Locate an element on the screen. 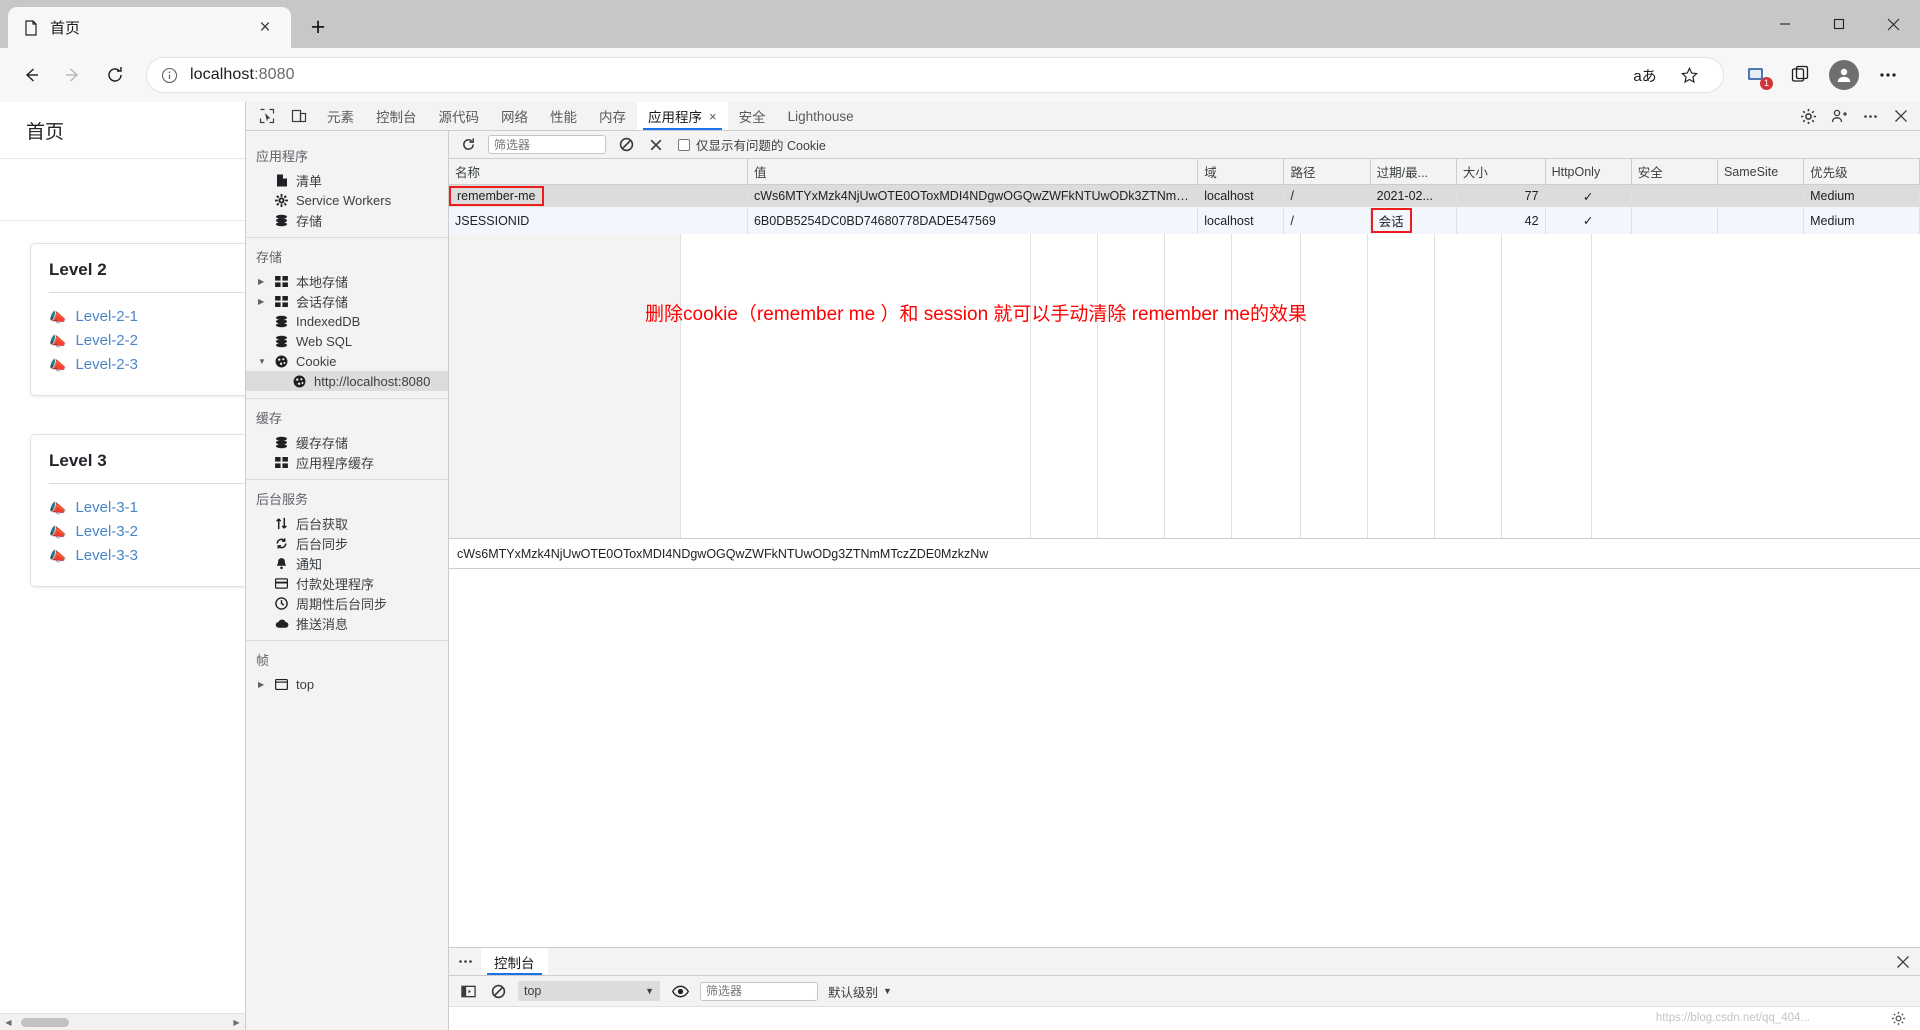 The height and width of the screenshot is (1030, 1920). sidebar-item-periodic-background-sync: 周期性后台同步 is located at coordinates (347, 603).